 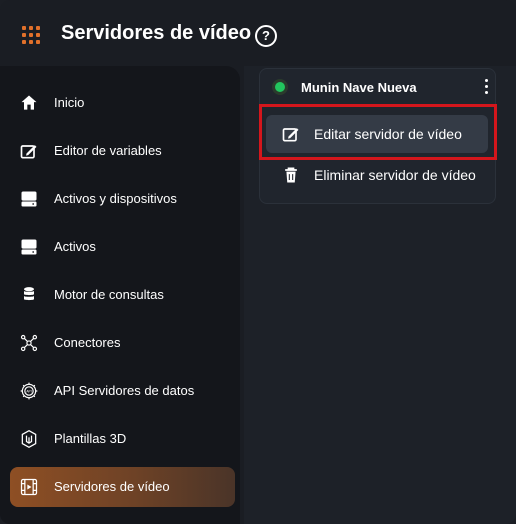 What do you see at coordinates (109, 294) in the screenshot?
I see `sidebar-item-label: Motor de consultas` at bounding box center [109, 294].